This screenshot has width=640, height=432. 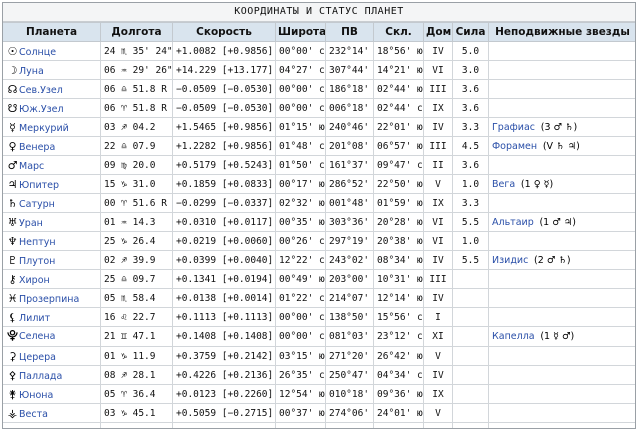 What do you see at coordinates (41, 109) in the screenshot?
I see `planet-name-link: Юж.Узел` at bounding box center [41, 109].